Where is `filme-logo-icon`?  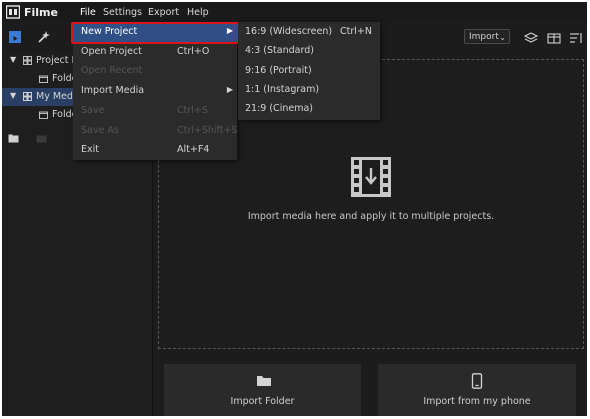 filme-logo-icon is located at coordinates (13, 12).